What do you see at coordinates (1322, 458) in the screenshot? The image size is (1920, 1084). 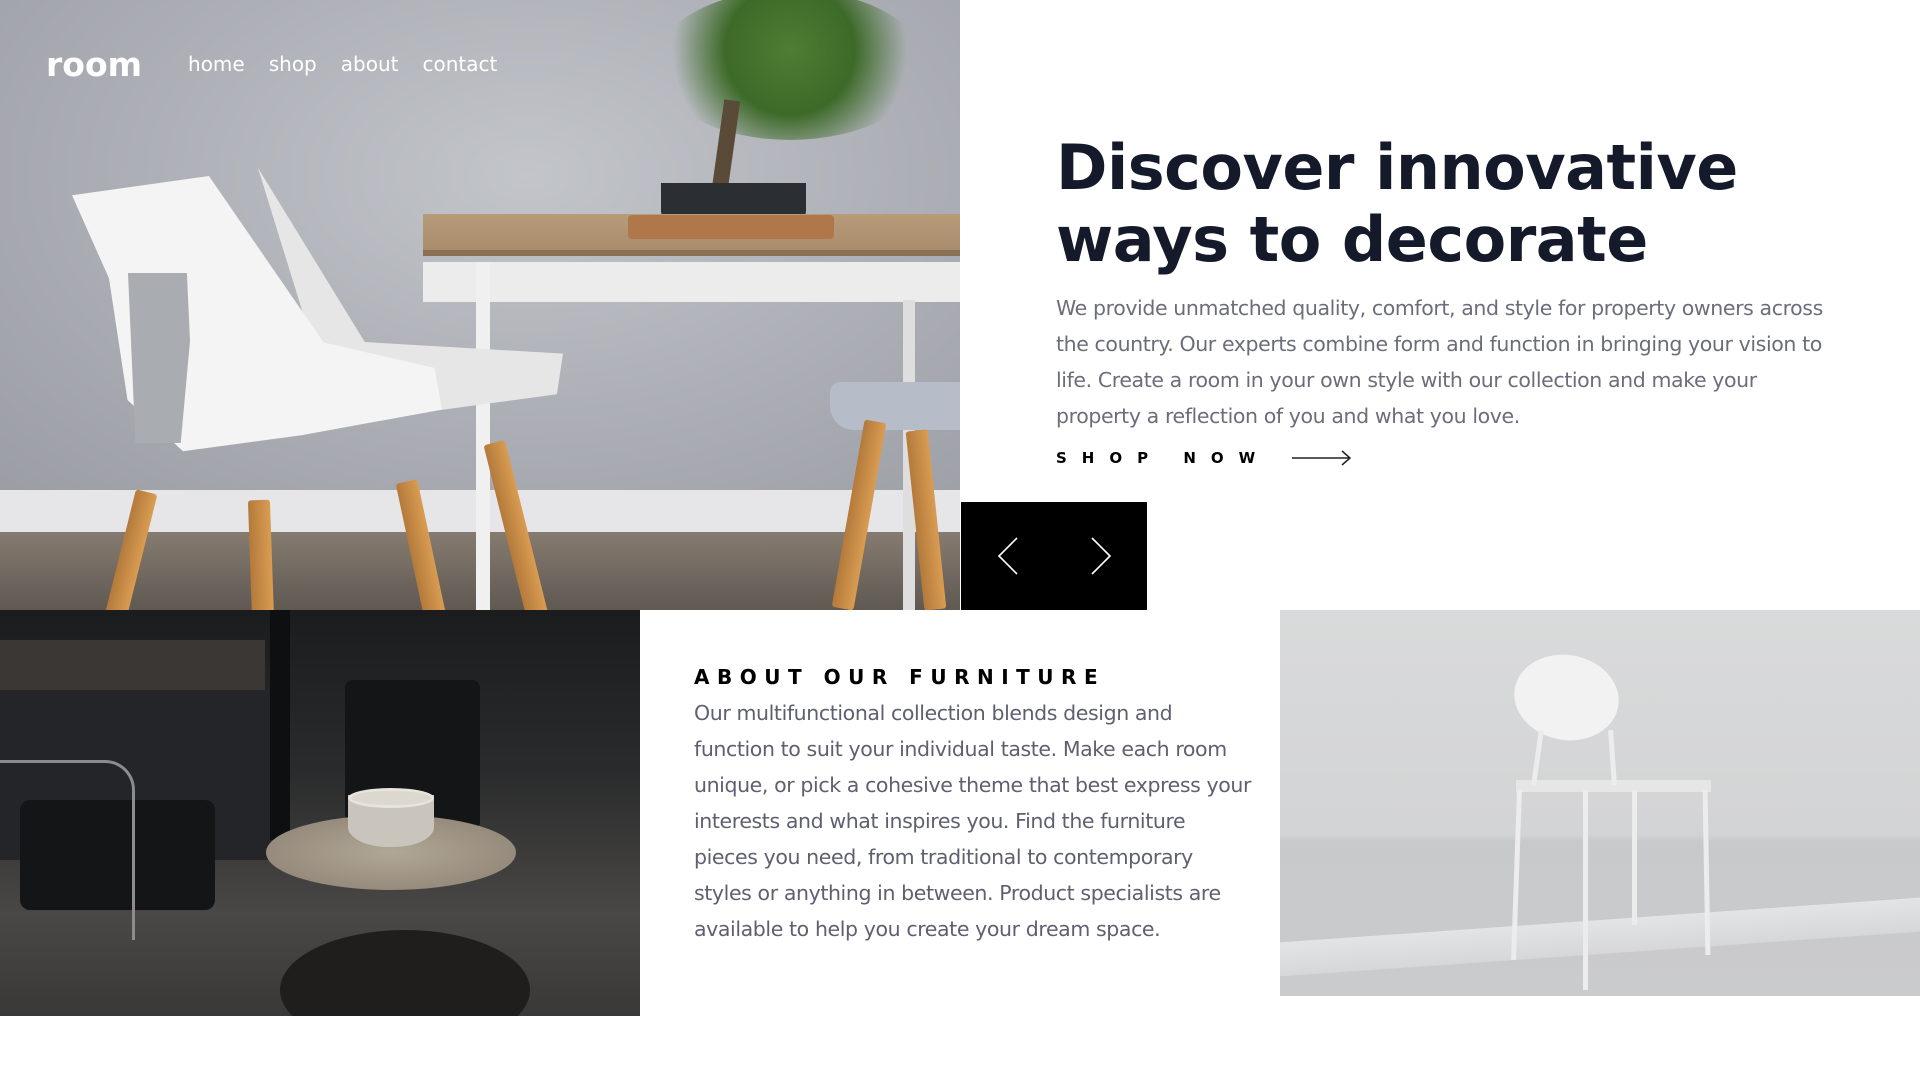 I see `arrow-right-icon` at bounding box center [1322, 458].